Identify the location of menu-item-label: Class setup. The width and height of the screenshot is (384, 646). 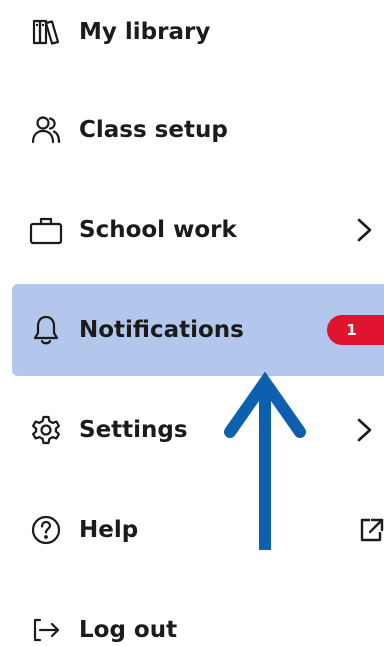
(153, 130).